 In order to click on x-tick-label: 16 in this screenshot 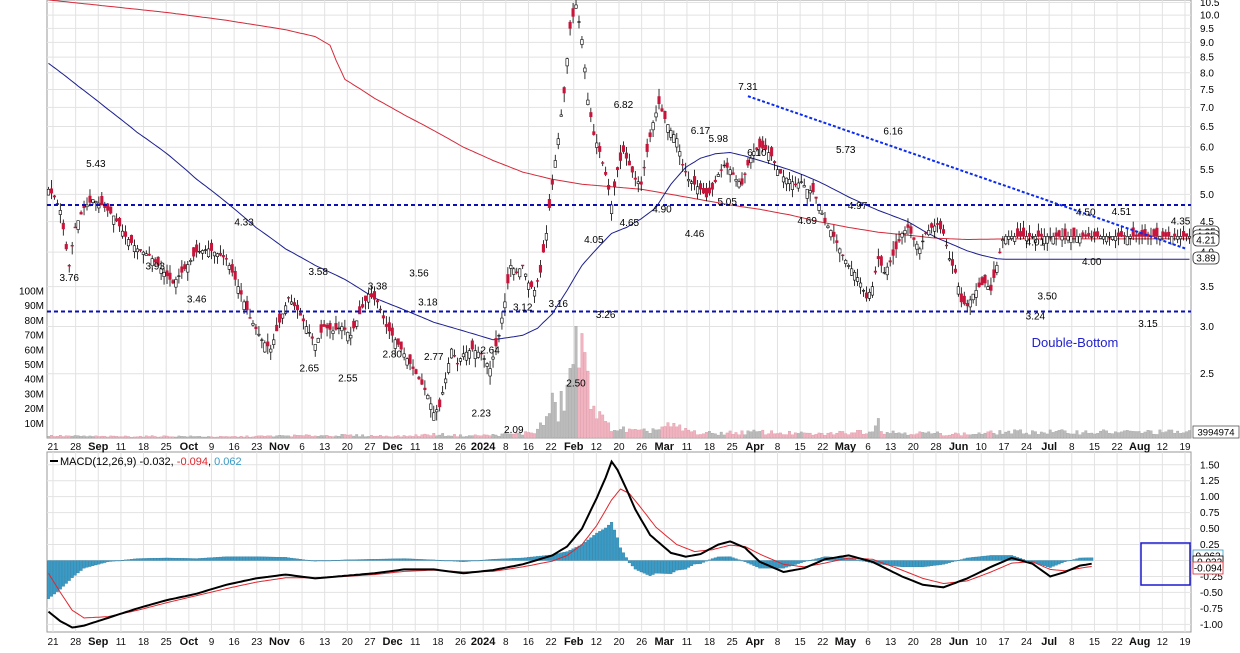, I will do `click(235, 447)`.